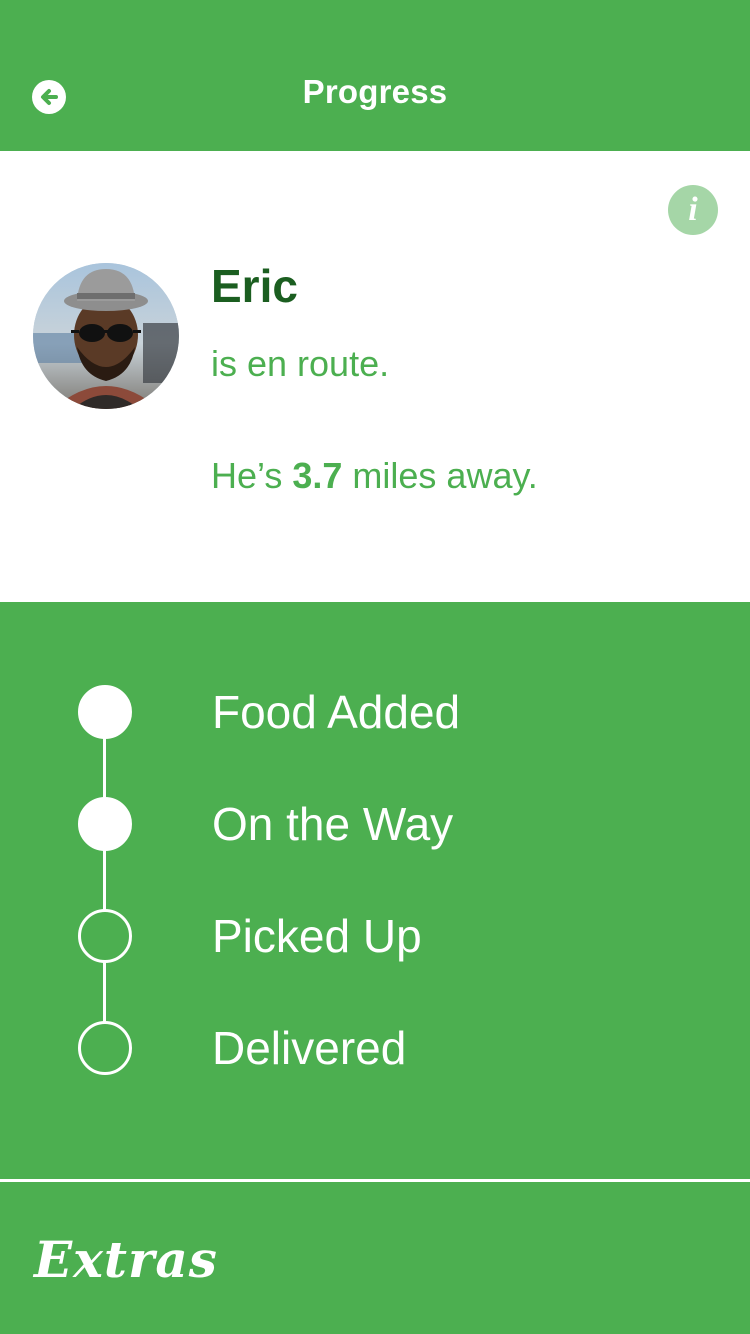  Describe the element at coordinates (375, 1258) in the screenshot. I see `footer-bar: Extras` at that location.